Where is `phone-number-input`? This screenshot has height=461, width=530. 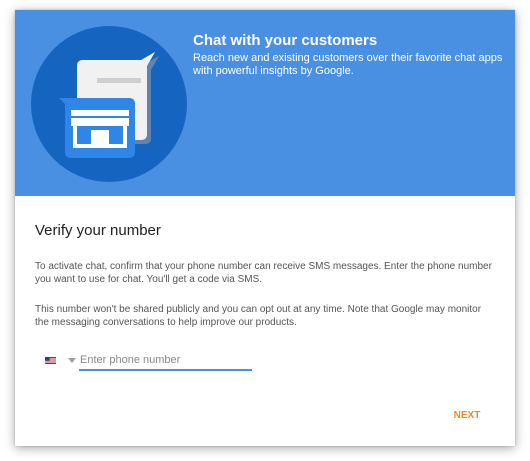
phone-number-input is located at coordinates (165, 360).